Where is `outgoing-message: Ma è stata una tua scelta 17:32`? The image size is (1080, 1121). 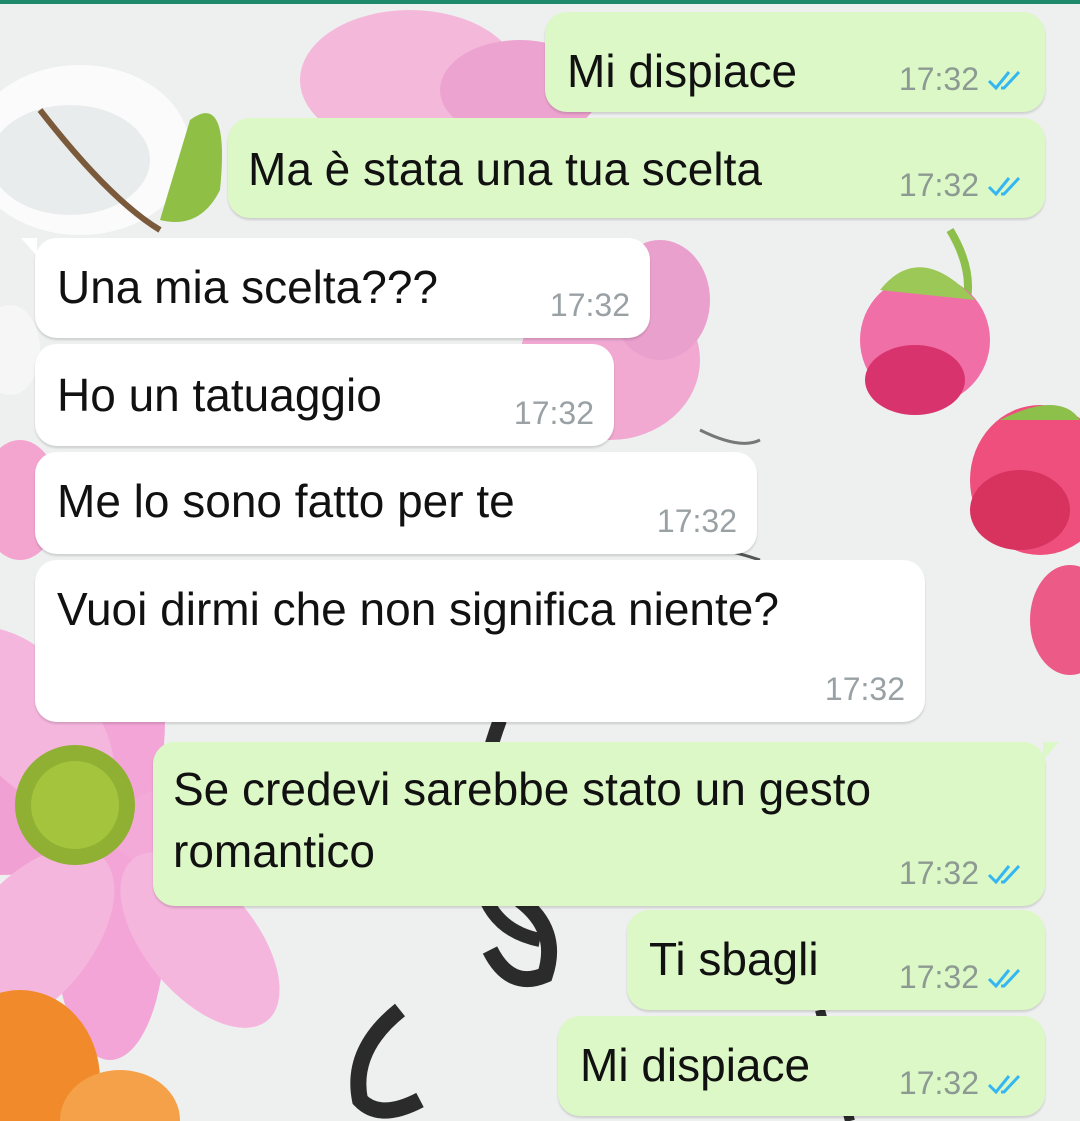 outgoing-message: Ma è stata una tua scelta 17:32 is located at coordinates (636, 168).